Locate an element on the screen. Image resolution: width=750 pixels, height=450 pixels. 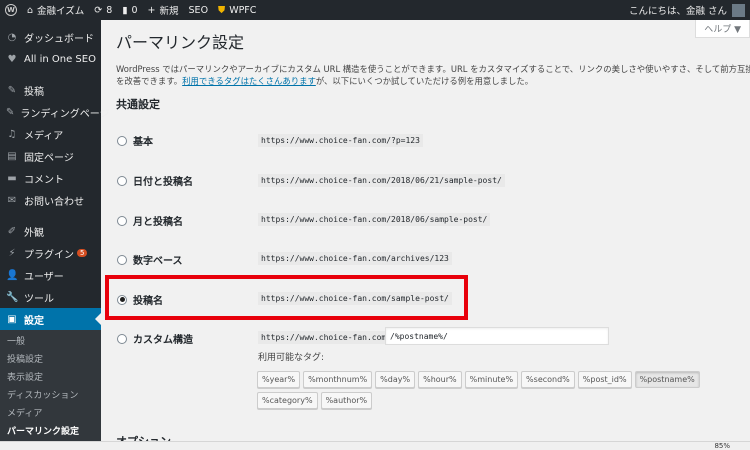
menu-settings: ▣ 設定 is located at coordinates (50, 319).